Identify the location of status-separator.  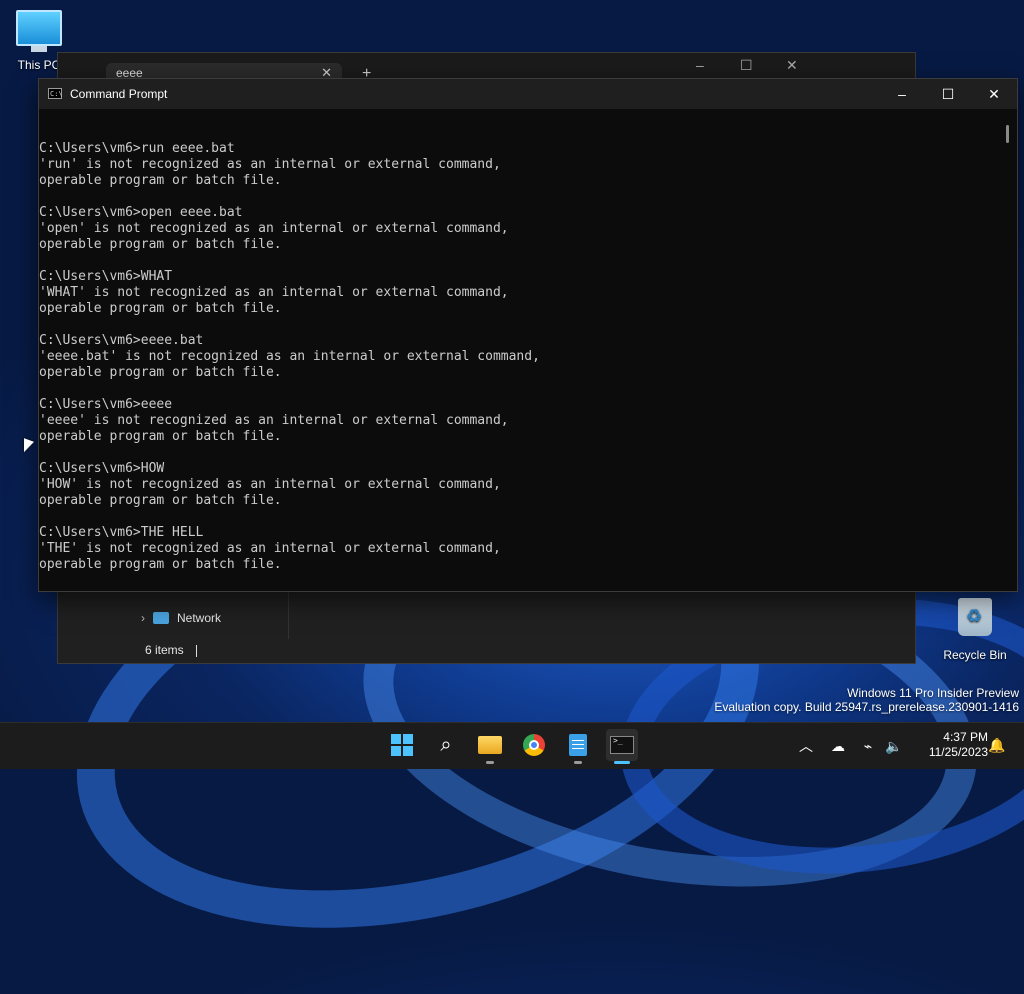
(196, 650).